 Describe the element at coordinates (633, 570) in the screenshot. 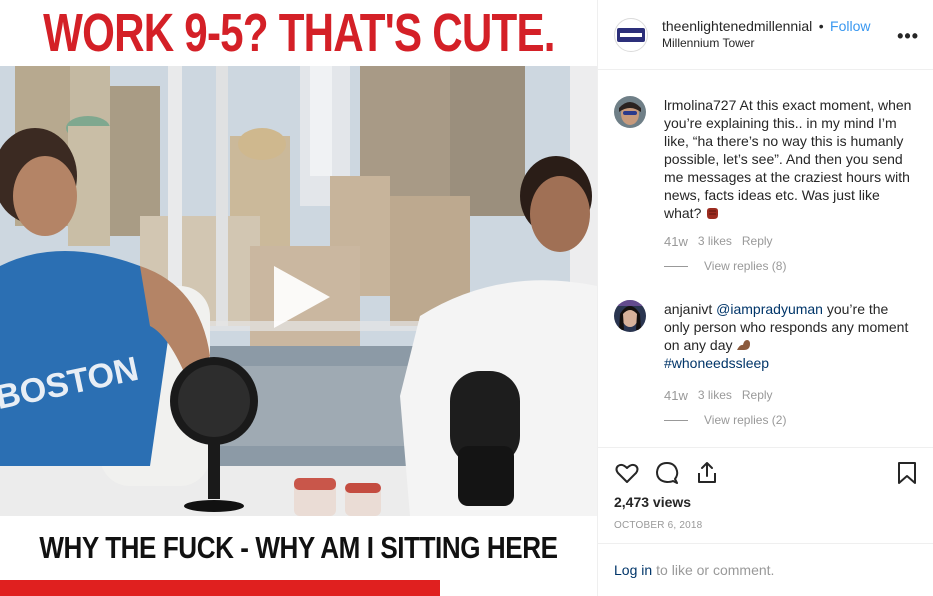

I see `login-link: Log in` at that location.